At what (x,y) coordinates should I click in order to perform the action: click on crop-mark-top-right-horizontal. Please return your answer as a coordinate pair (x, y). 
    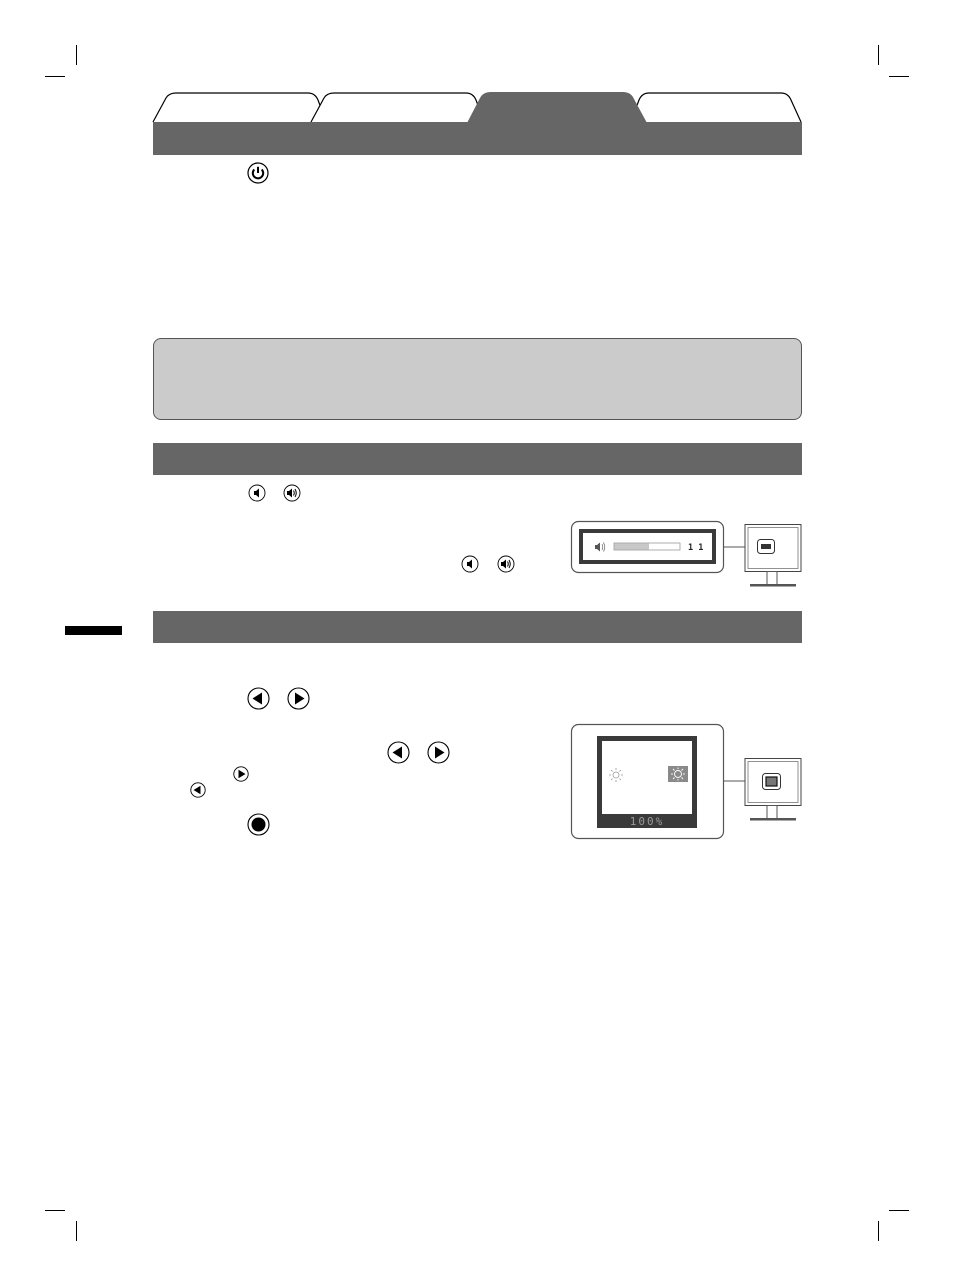
    Looking at the image, I should click on (899, 76).